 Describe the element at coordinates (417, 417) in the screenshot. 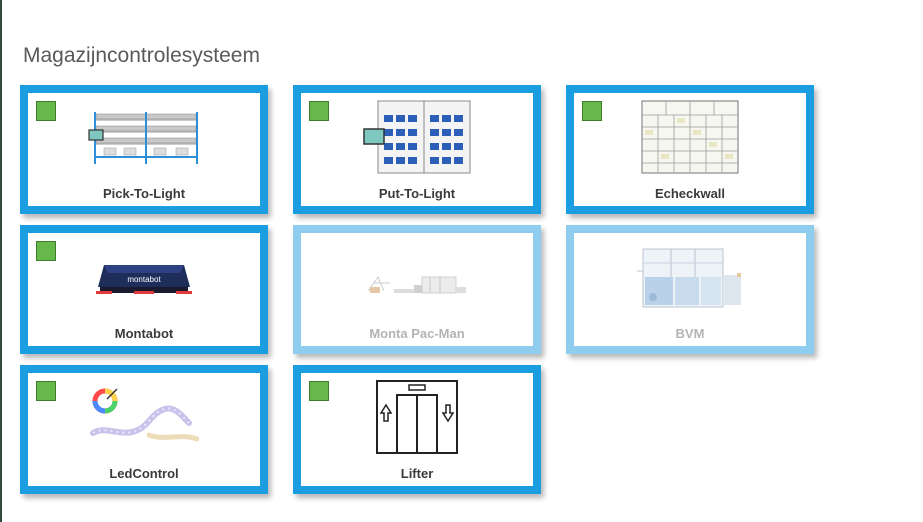

I see `elevator-icon` at that location.